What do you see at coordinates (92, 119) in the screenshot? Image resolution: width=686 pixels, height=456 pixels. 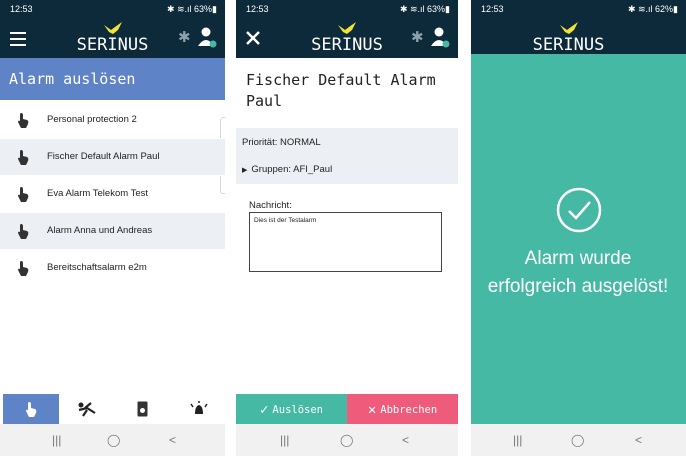 I see `alarm-item-label: Personal protection 2` at bounding box center [92, 119].